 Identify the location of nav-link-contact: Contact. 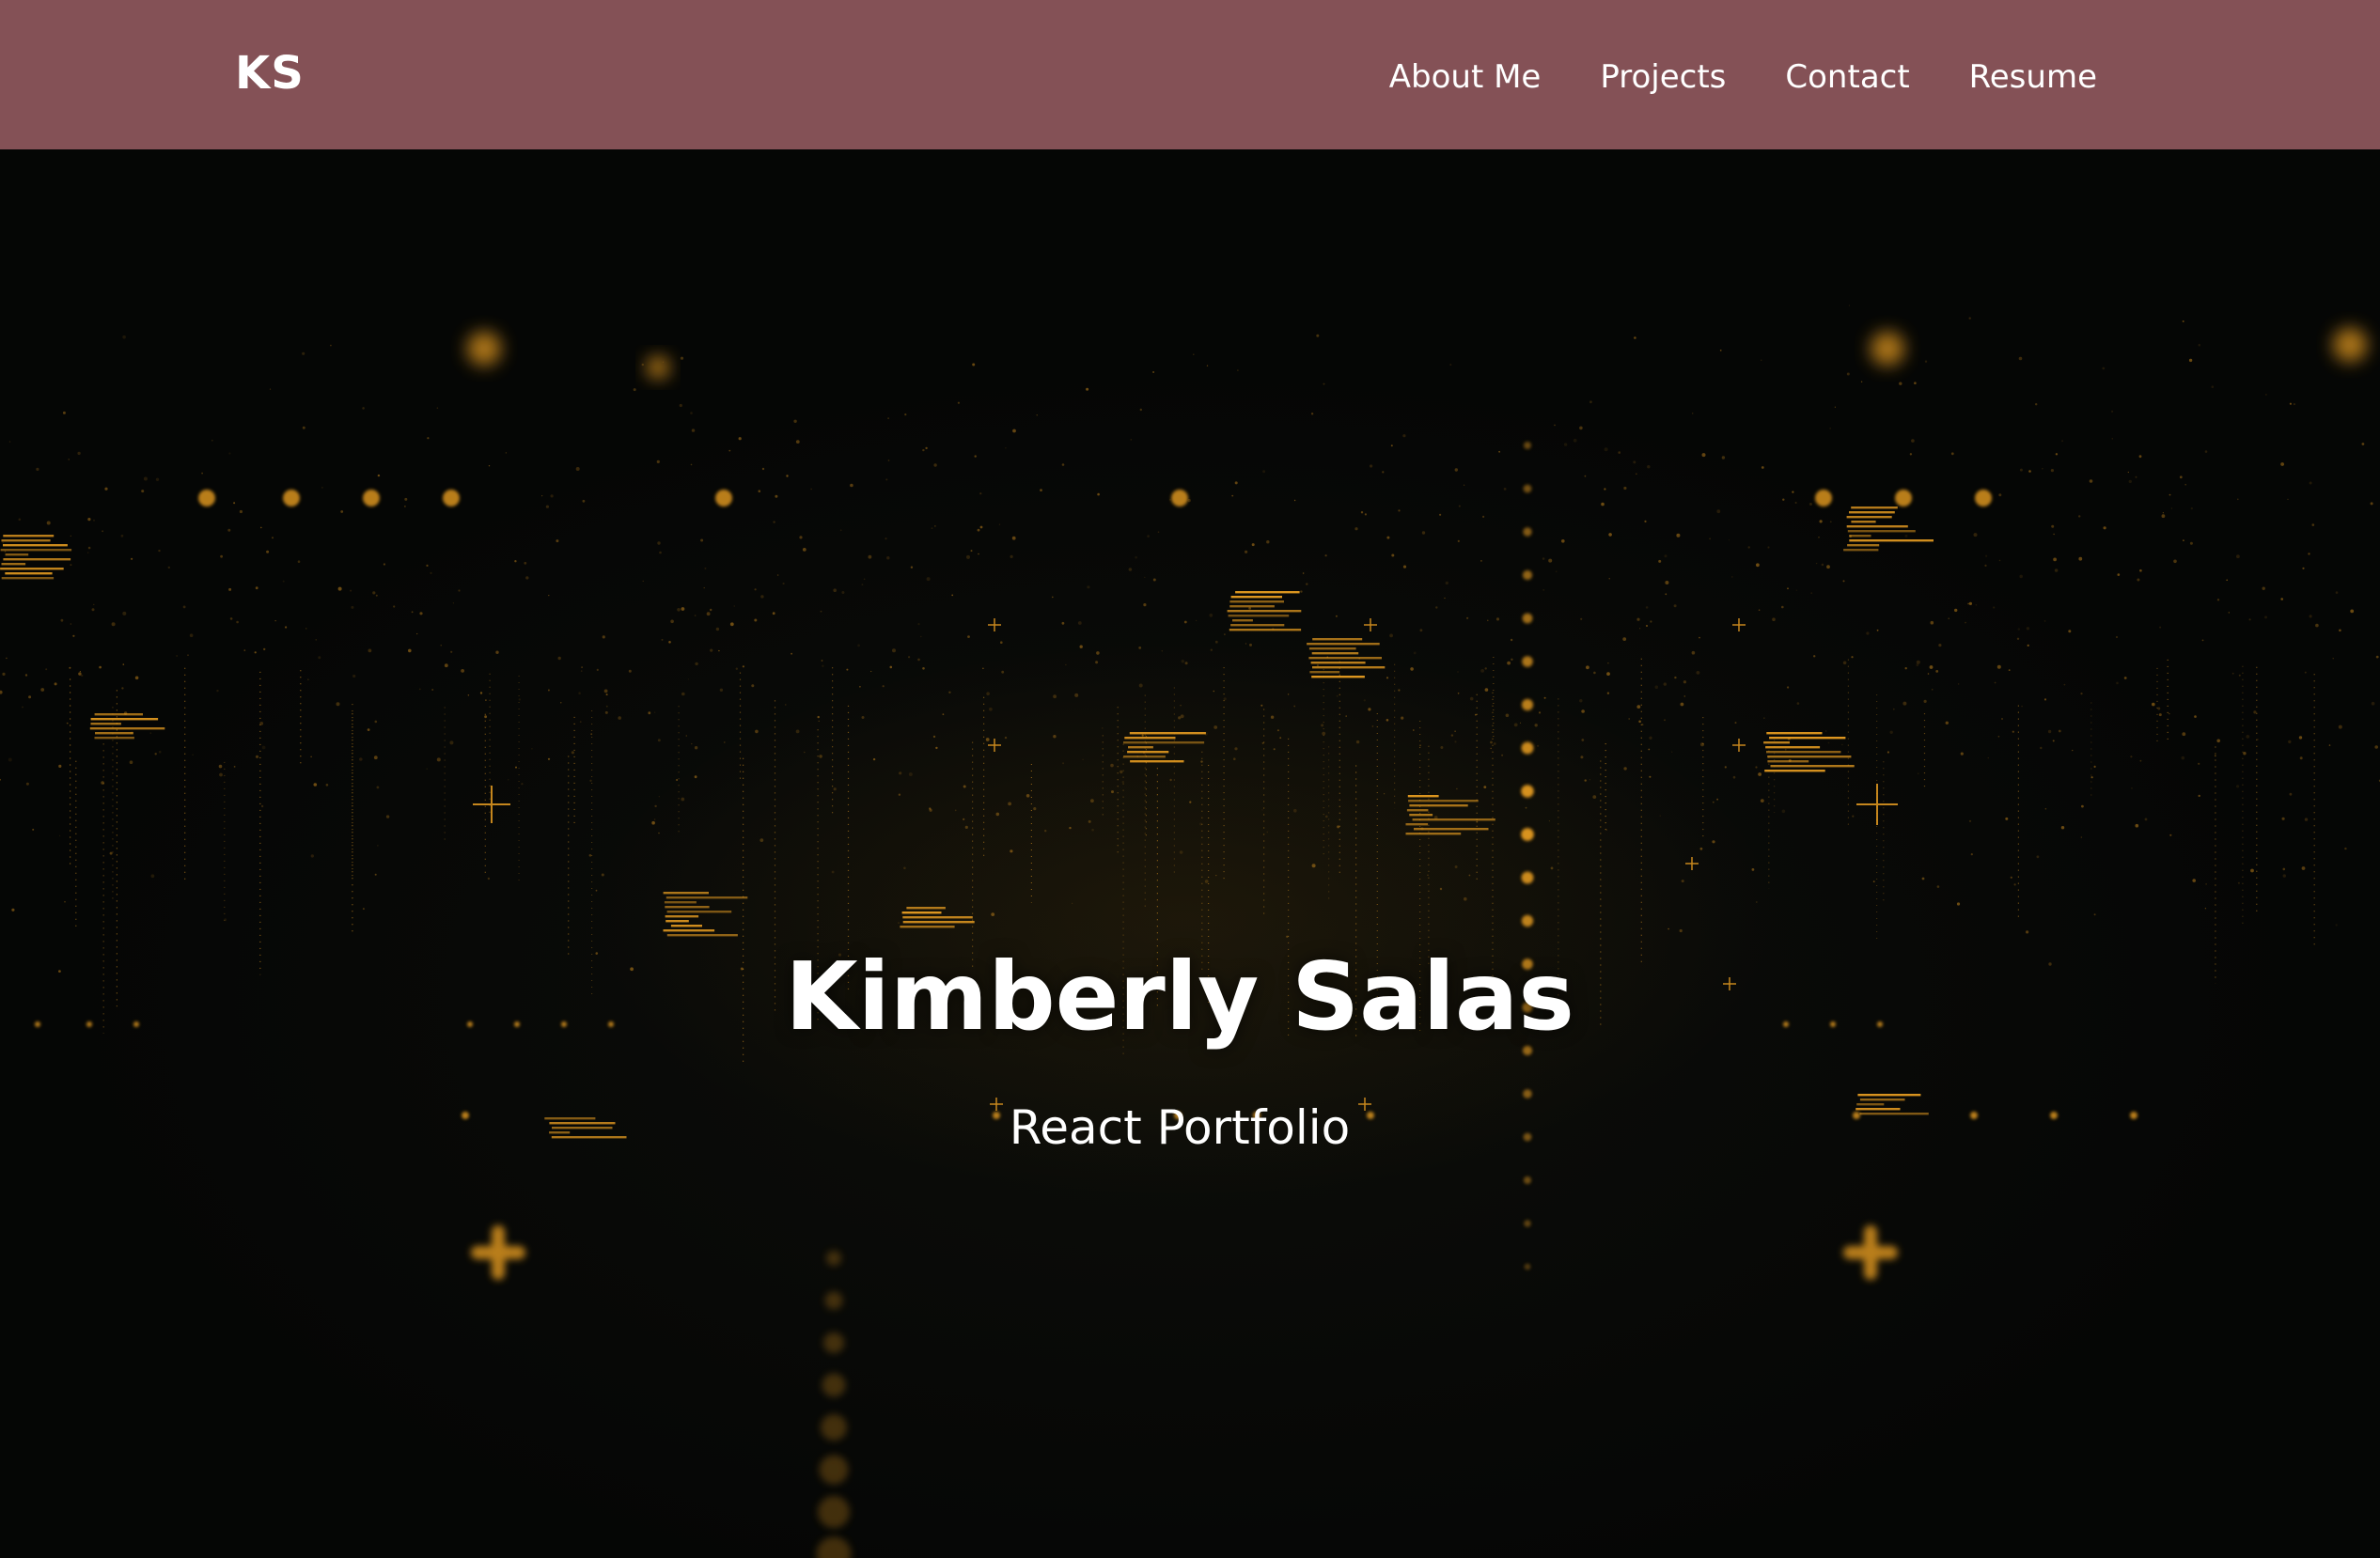
(1847, 77).